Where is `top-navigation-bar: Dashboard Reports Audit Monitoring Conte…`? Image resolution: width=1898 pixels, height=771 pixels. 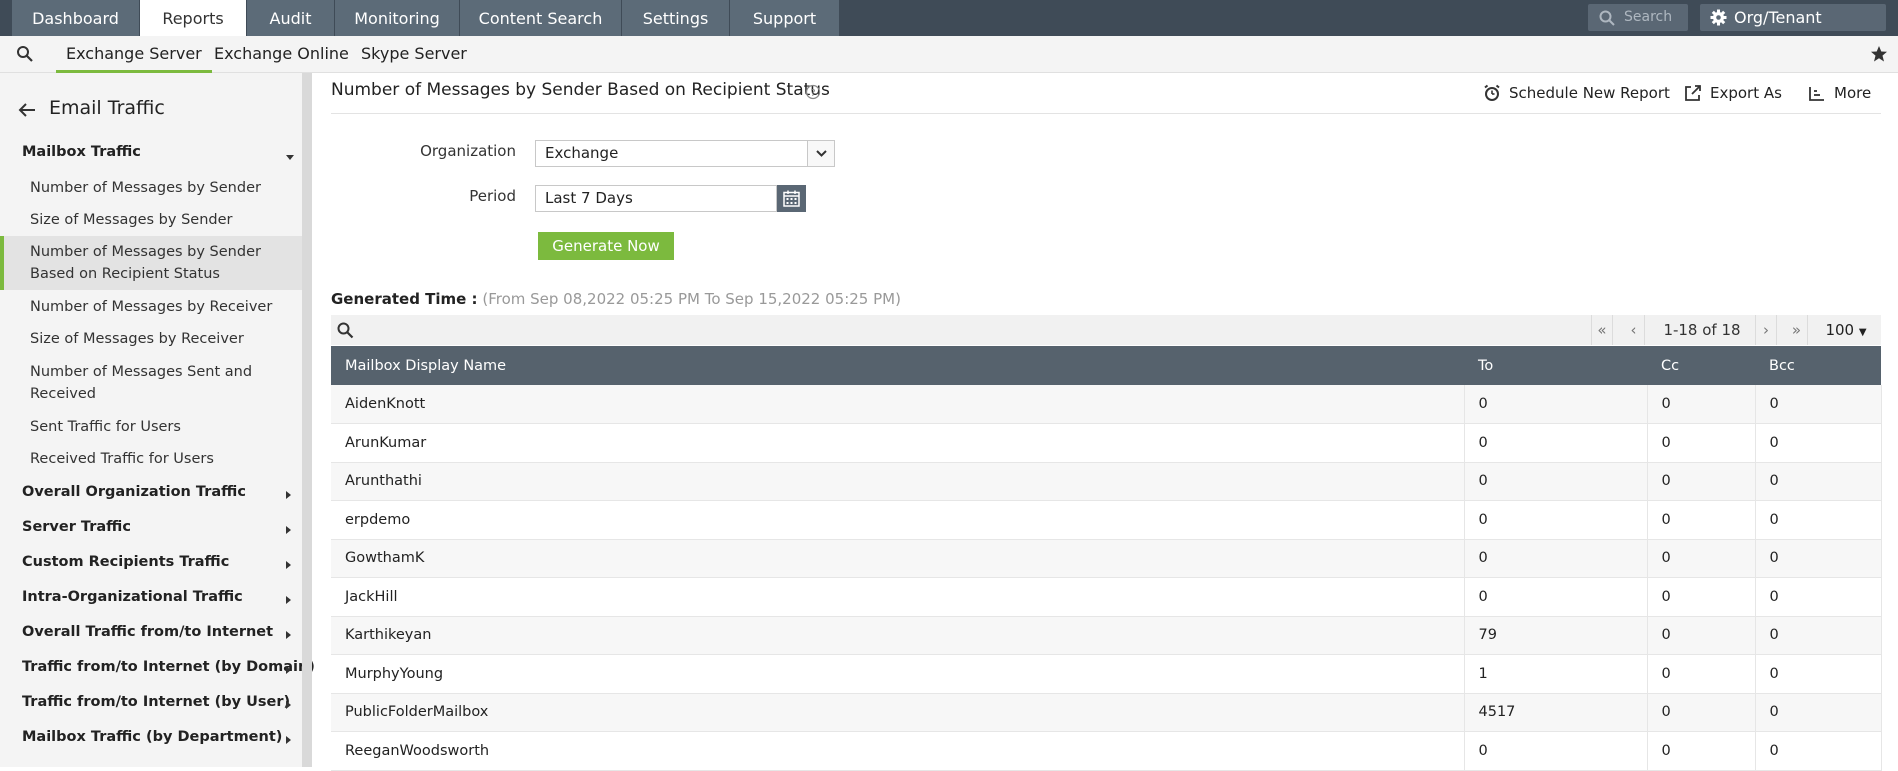 top-navigation-bar: Dashboard Reports Audit Monitoring Conte… is located at coordinates (949, 27).